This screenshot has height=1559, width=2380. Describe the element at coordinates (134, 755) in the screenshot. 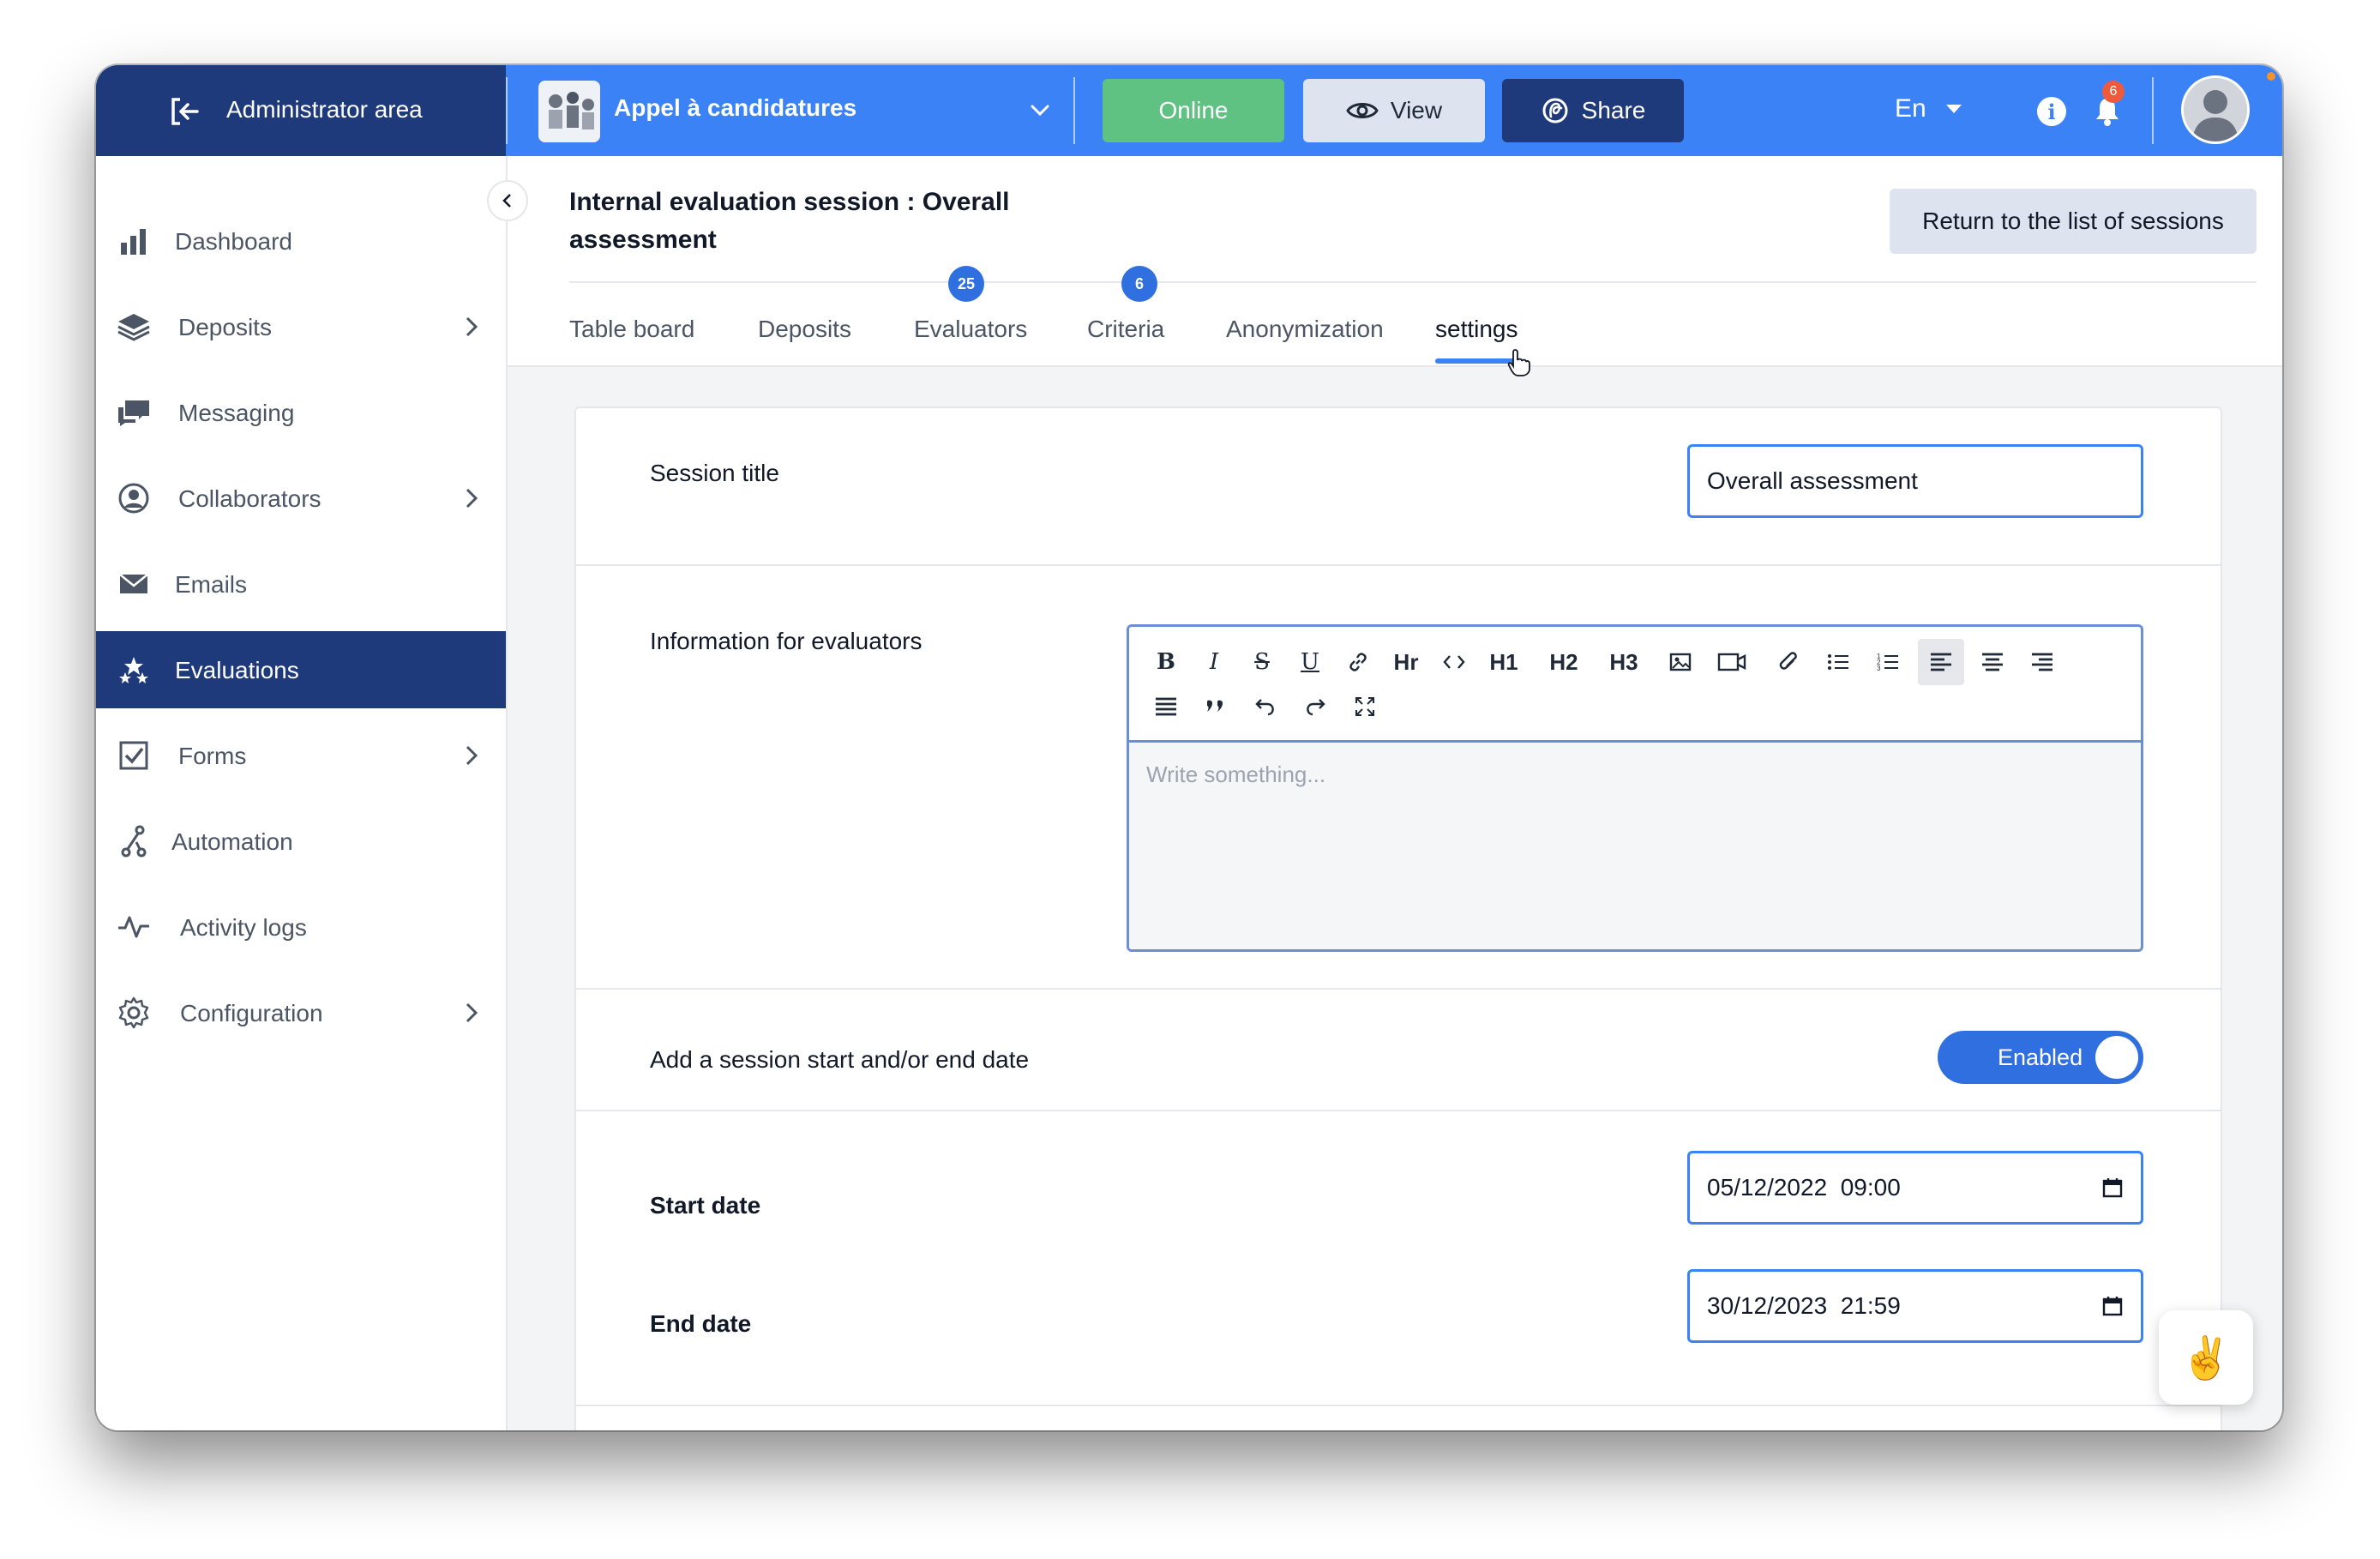

I see `checkbox-icon` at that location.